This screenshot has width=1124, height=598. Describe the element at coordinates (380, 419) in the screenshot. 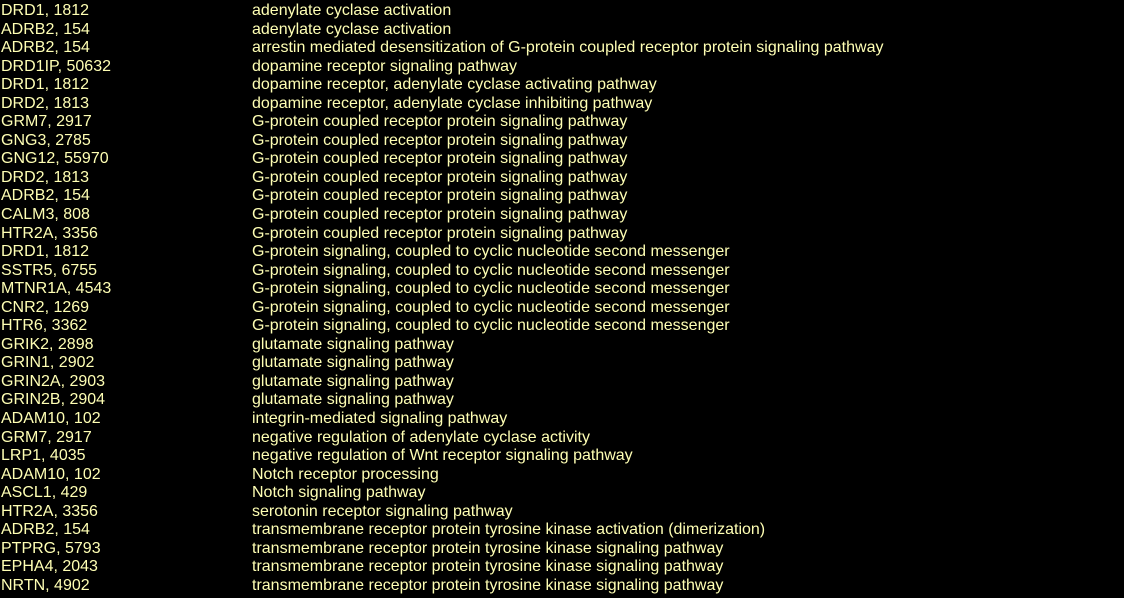

I see `go-term-label: integrin-mediated signaling pathway` at that location.